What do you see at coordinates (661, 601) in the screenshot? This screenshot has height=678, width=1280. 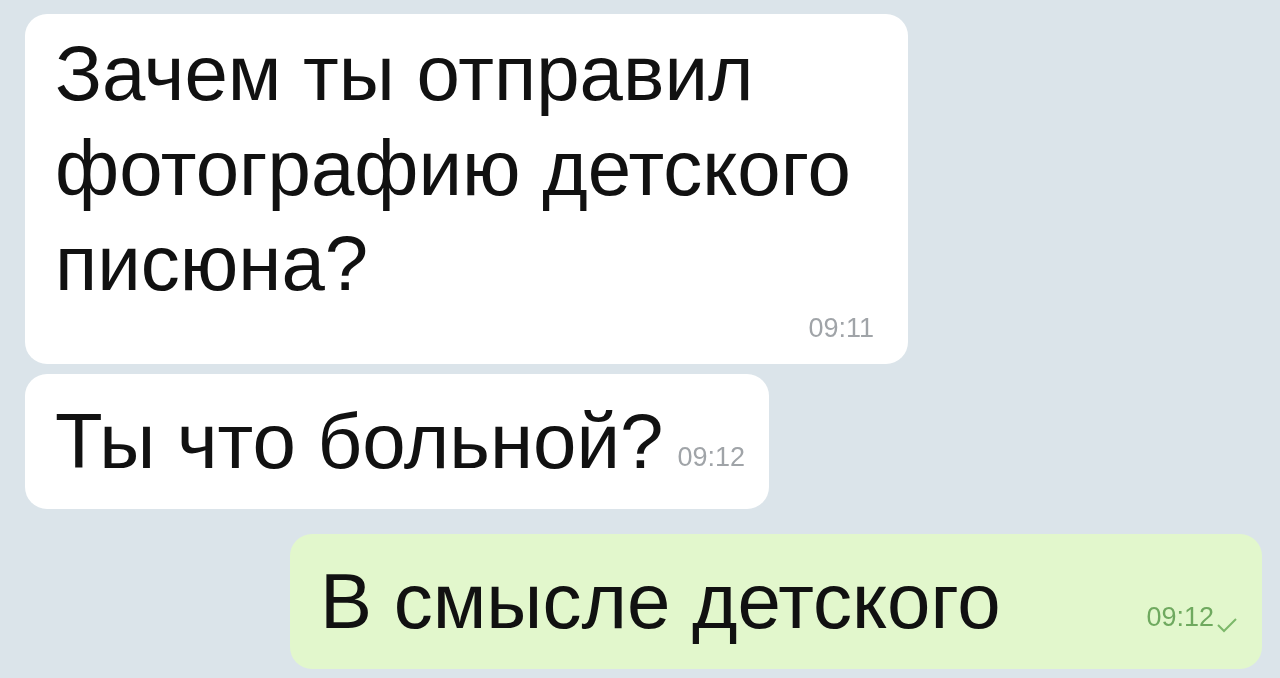 I see `message-text: В смысле детского` at bounding box center [661, 601].